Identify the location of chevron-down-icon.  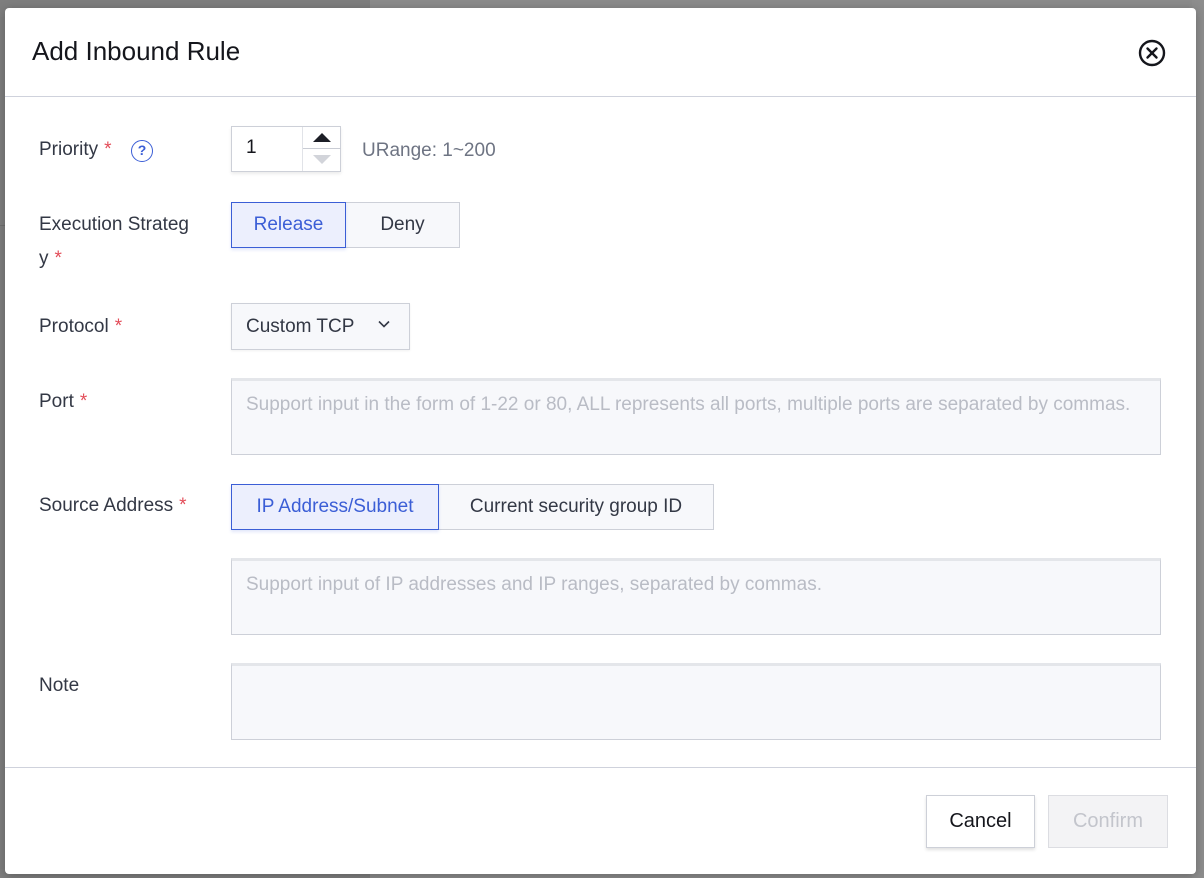
(384, 324).